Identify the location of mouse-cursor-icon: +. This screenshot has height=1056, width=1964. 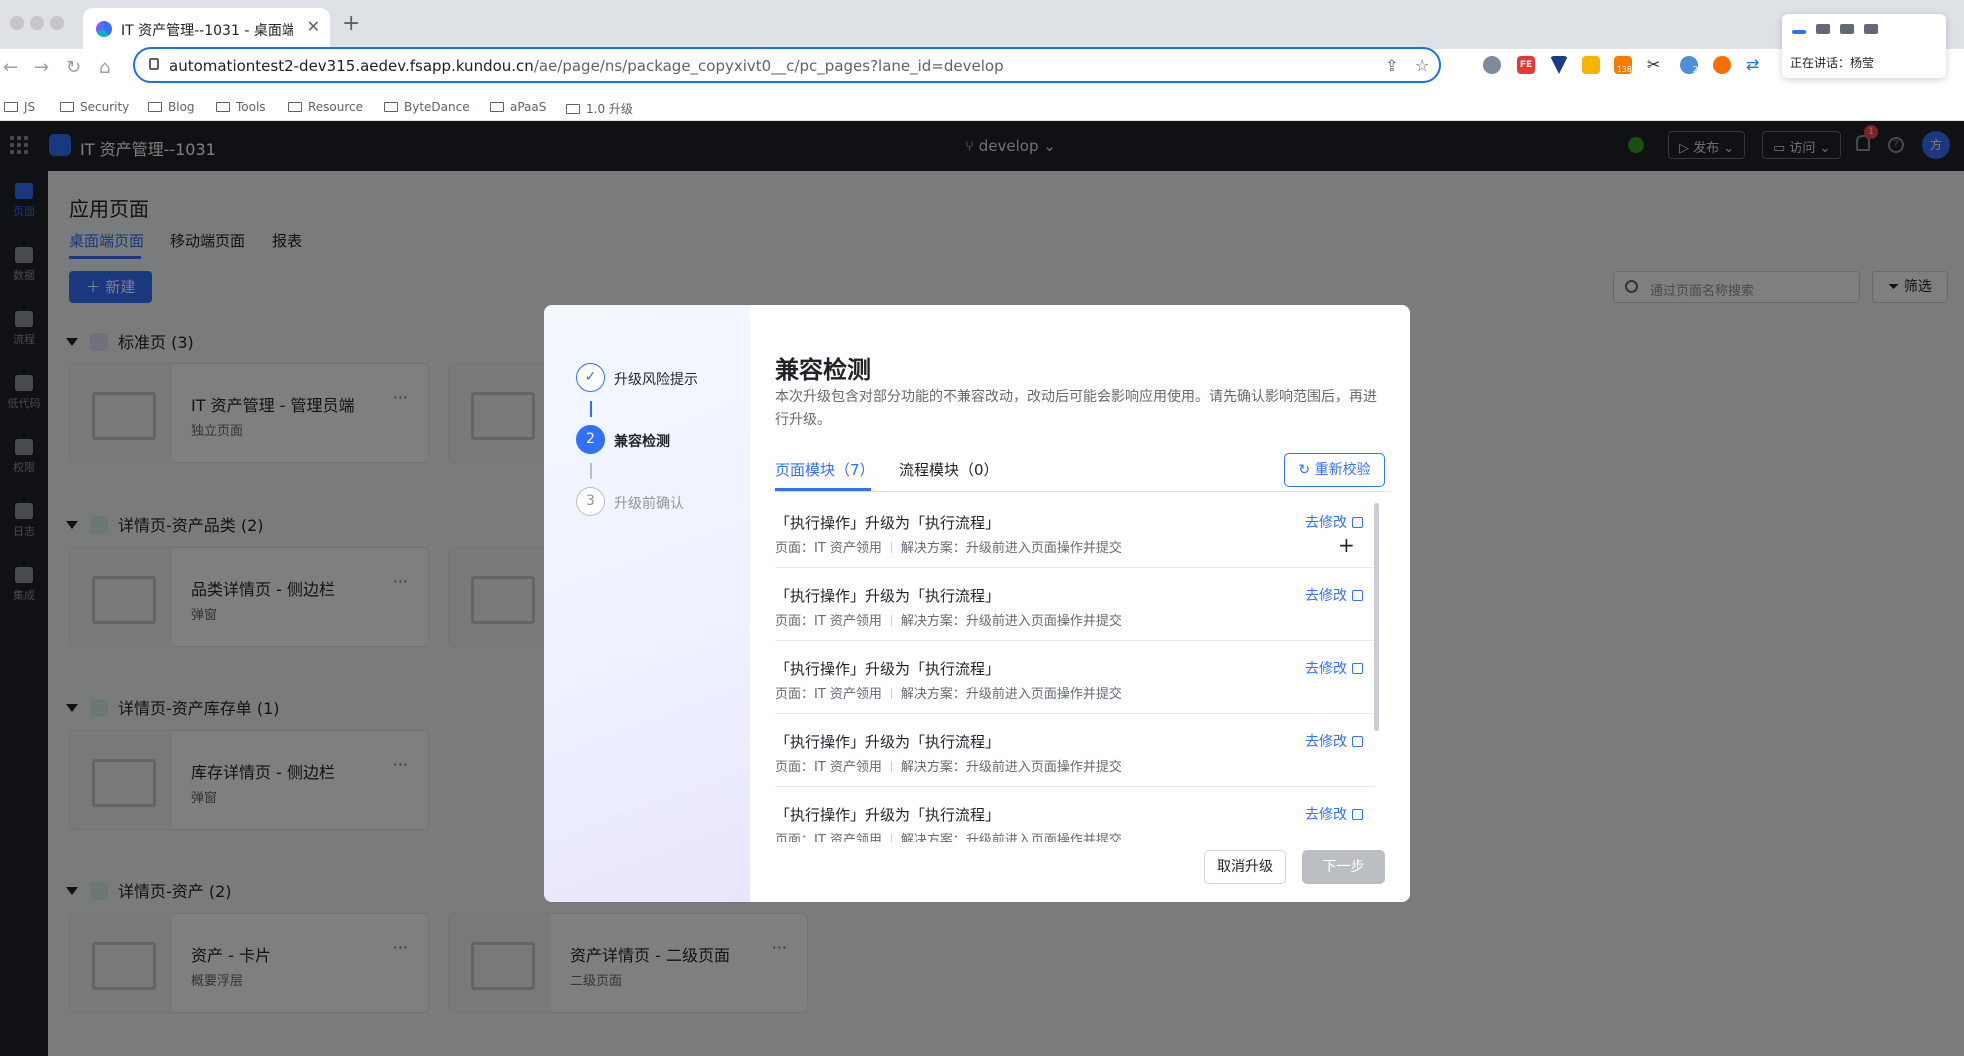
(1346, 545).